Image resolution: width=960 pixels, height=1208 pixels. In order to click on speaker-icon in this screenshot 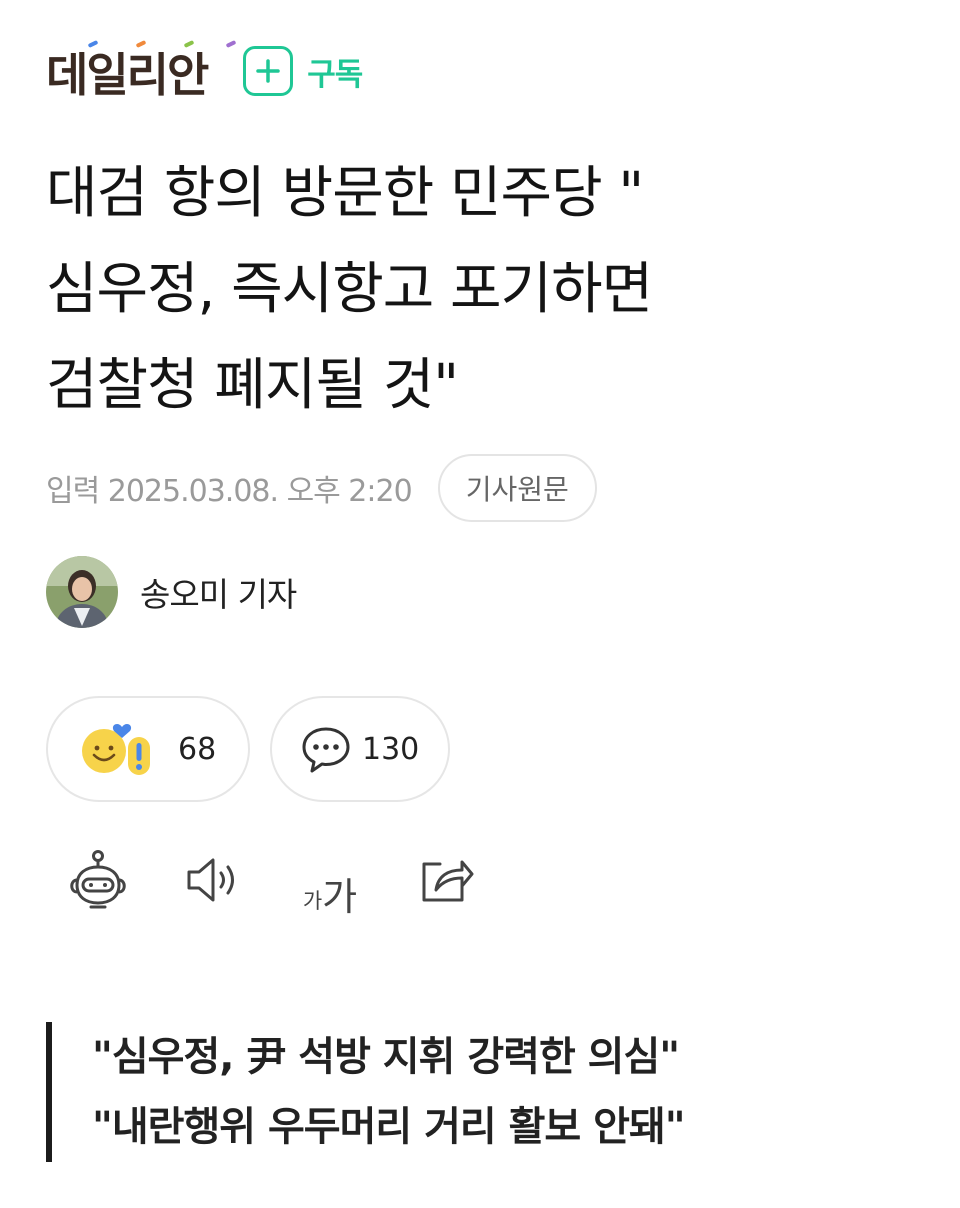, I will do `click(210, 880)`.